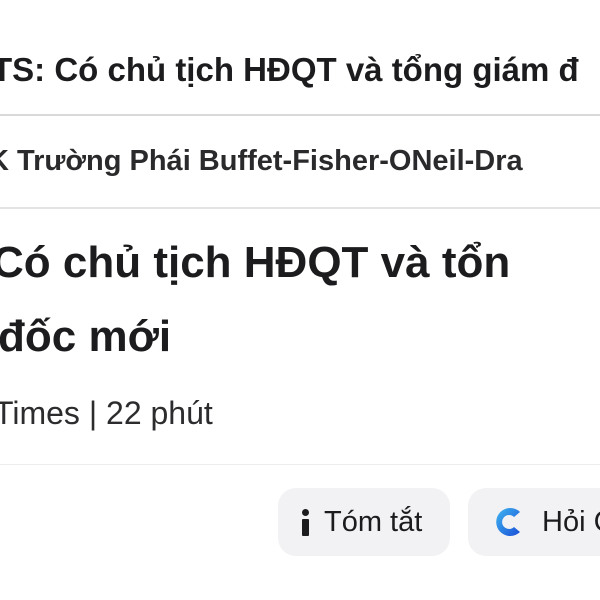 This screenshot has height=600, width=600. I want to click on ask-ai-button: Hỏi C, so click(534, 522).